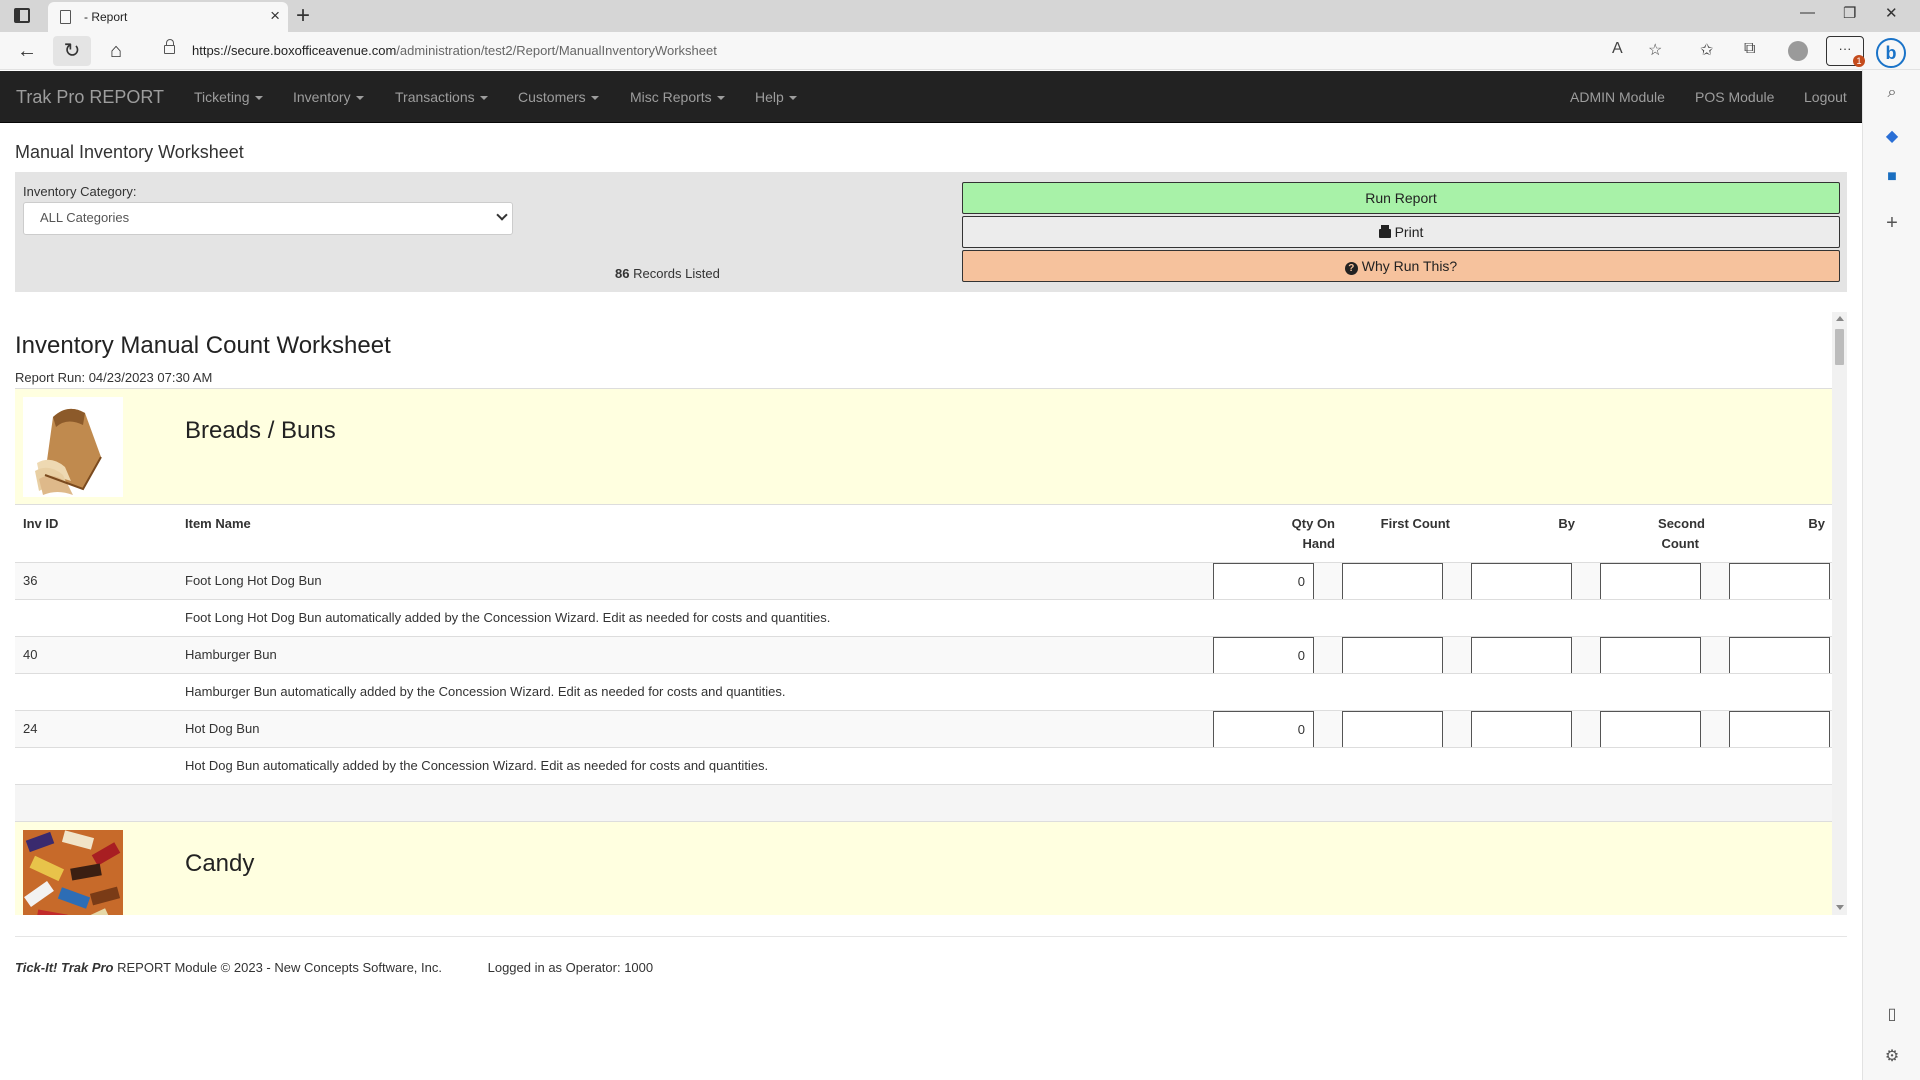  What do you see at coordinates (923, 868) in the screenshot?
I see `category-header: Candy` at bounding box center [923, 868].